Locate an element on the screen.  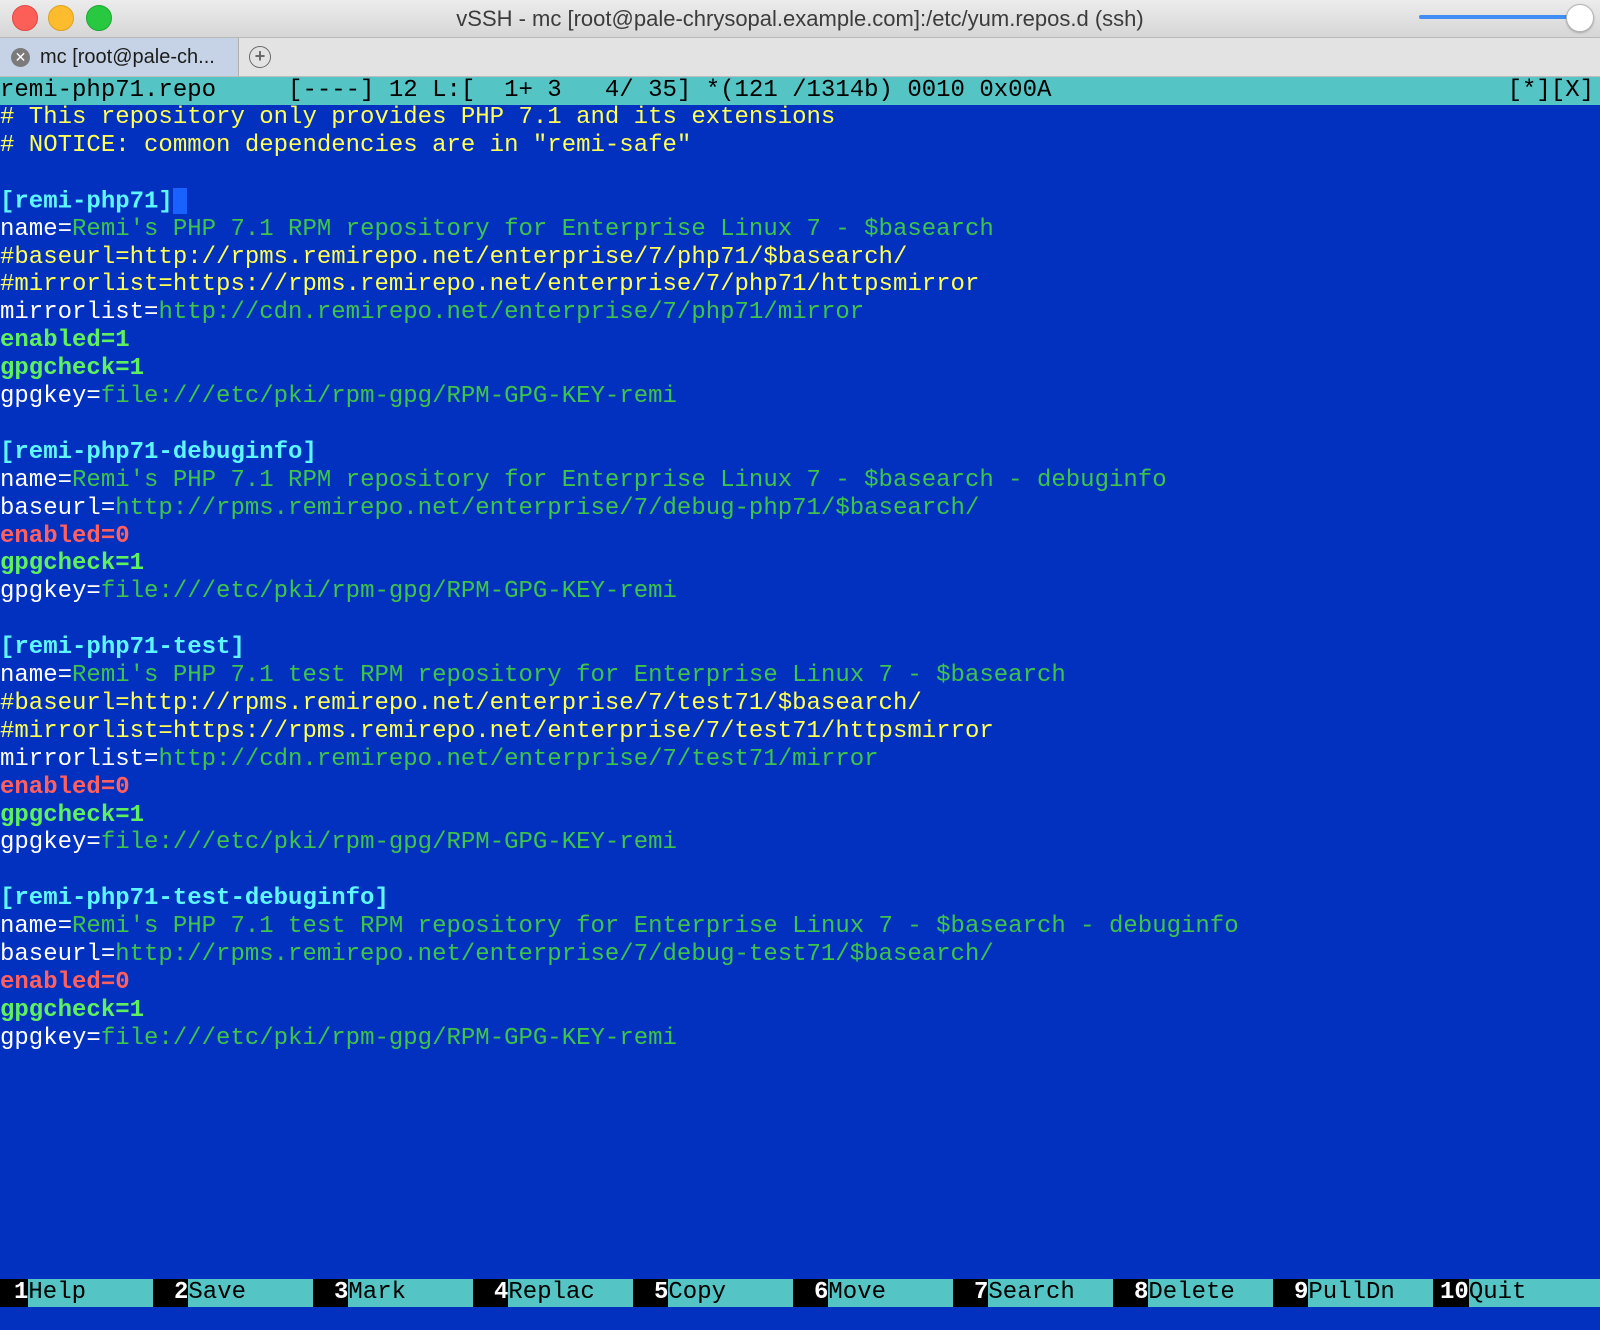
new-tab-icon: + is located at coordinates (260, 57).